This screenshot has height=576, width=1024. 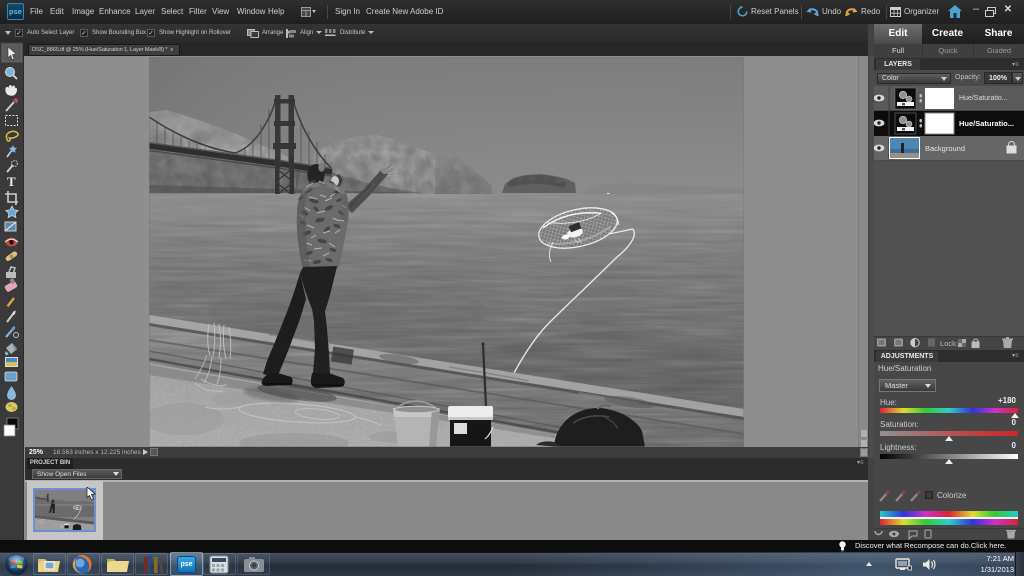 What do you see at coordinates (11, 181) in the screenshot?
I see `svg-text: T` at bounding box center [11, 181].